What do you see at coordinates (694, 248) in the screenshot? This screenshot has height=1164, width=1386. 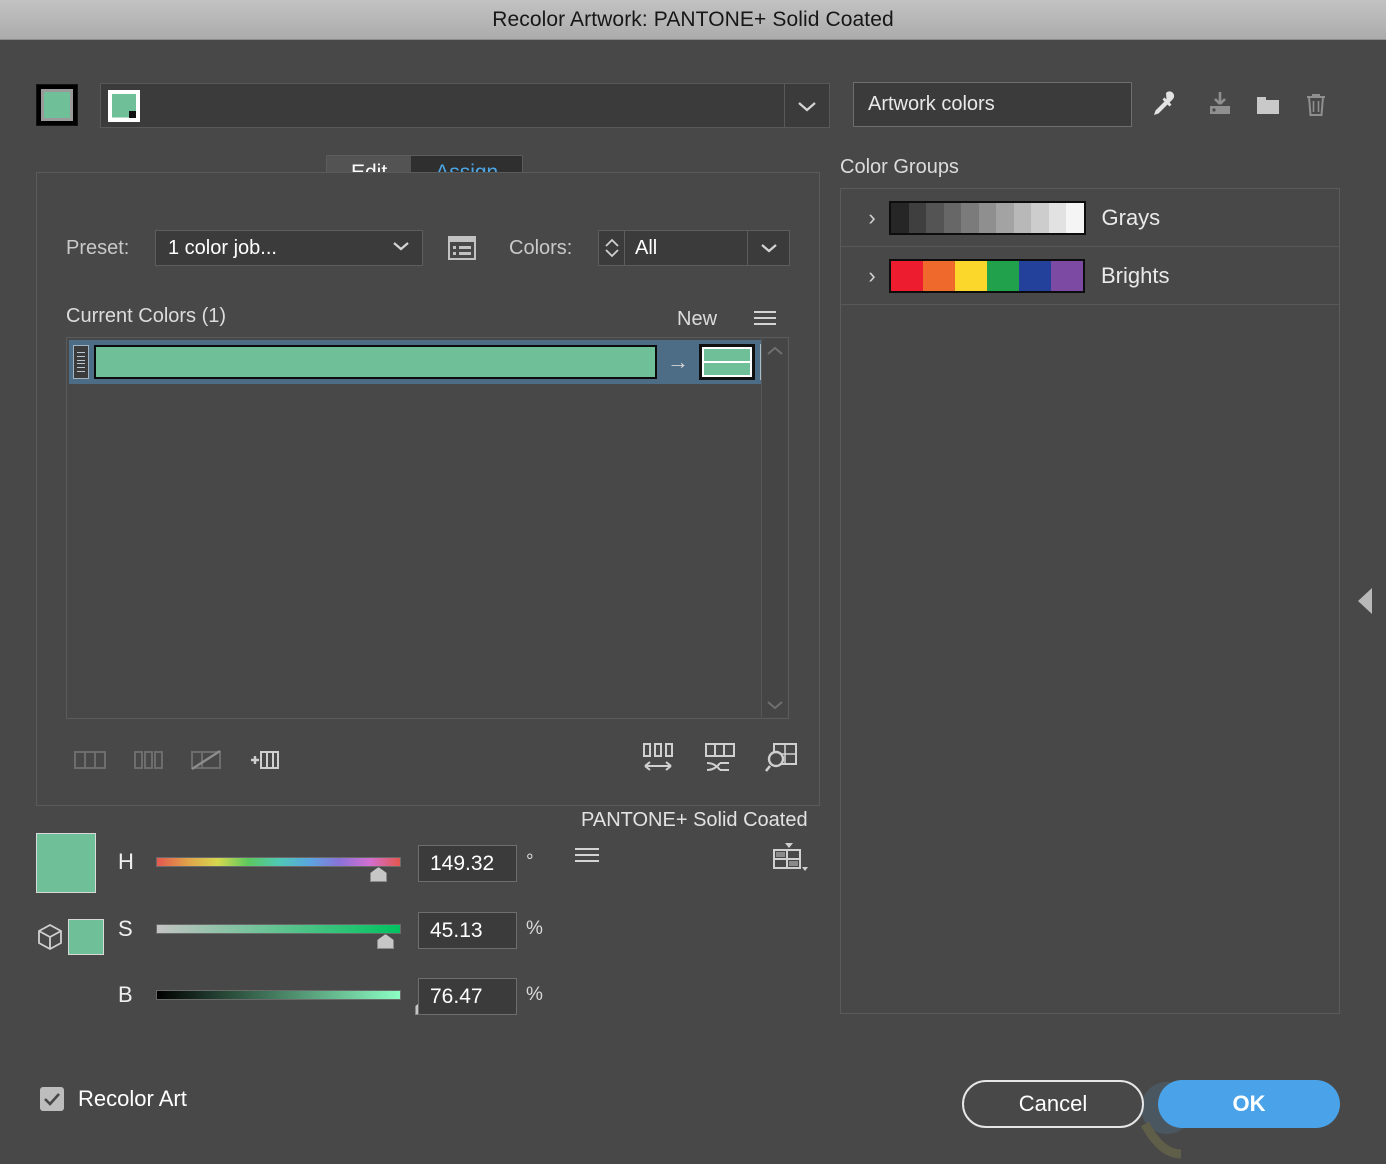 I see `colors-stepper: All` at bounding box center [694, 248].